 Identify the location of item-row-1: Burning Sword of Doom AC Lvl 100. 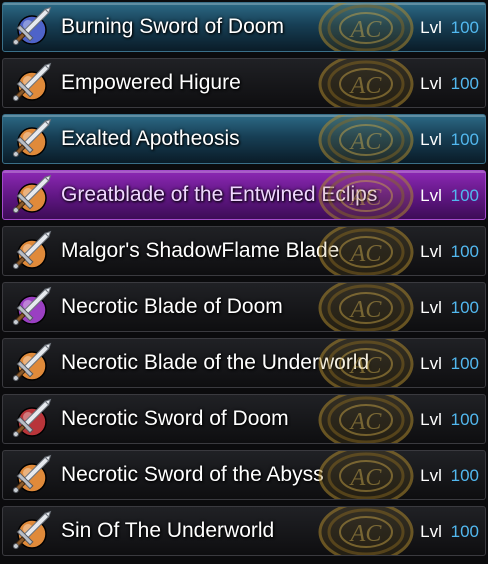
(244, 27).